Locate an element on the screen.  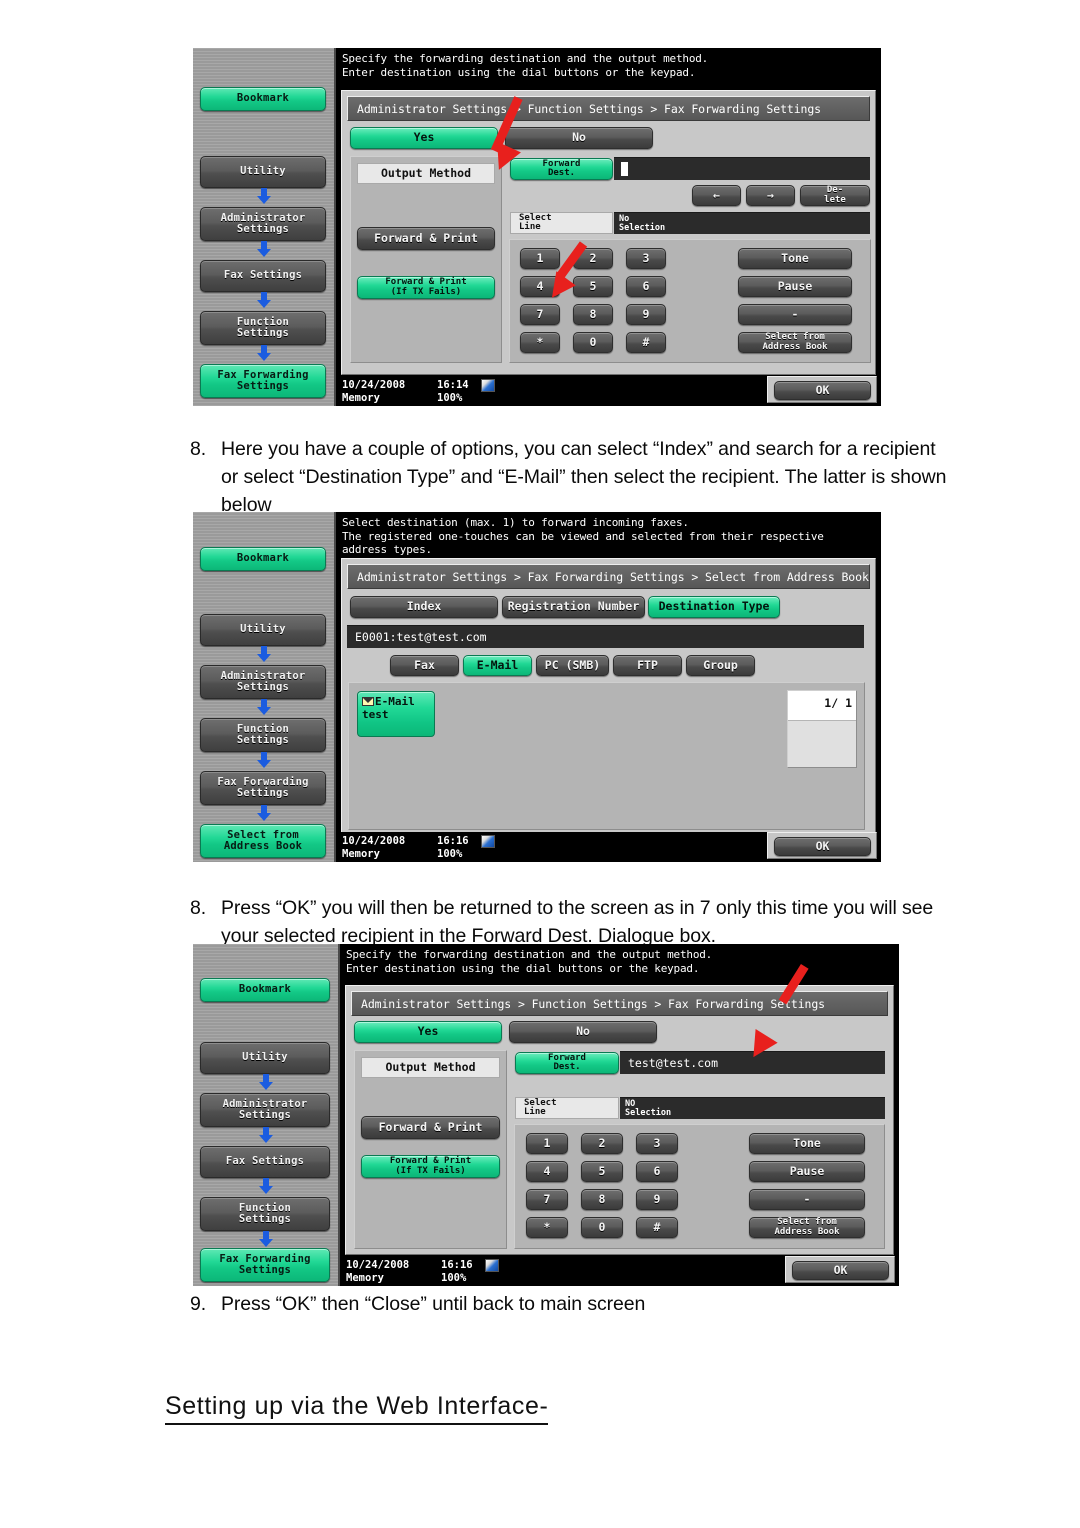
annotation-arrow-to-forward-dest-value is located at coordinates (773, 1018).